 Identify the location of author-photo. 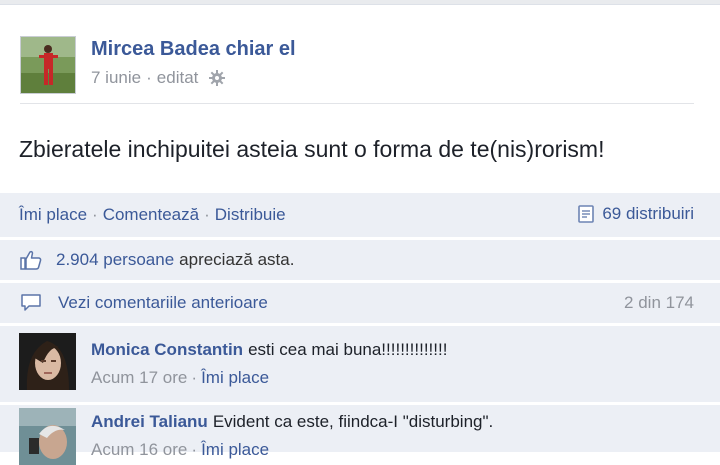
(48, 65).